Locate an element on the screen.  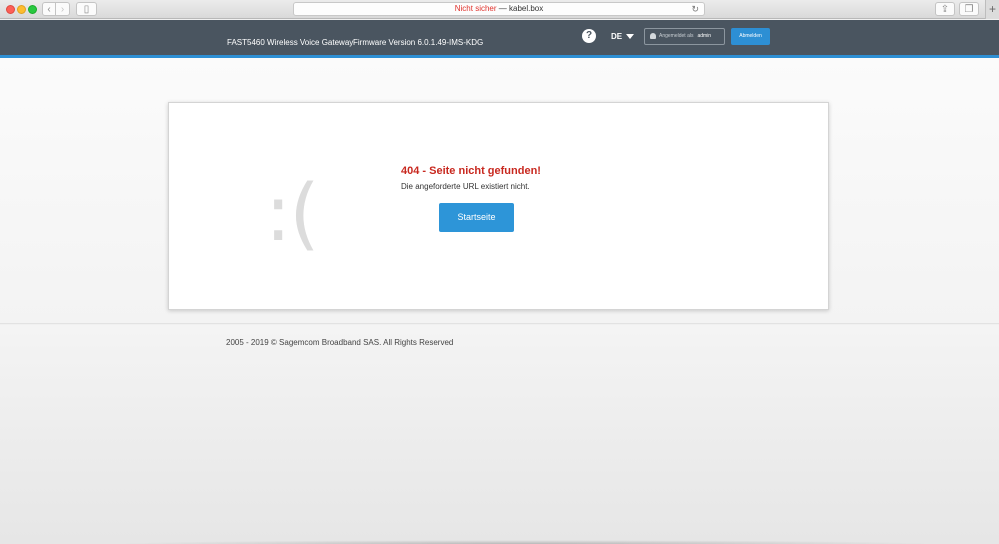
forward-button: › is located at coordinates (63, 9).